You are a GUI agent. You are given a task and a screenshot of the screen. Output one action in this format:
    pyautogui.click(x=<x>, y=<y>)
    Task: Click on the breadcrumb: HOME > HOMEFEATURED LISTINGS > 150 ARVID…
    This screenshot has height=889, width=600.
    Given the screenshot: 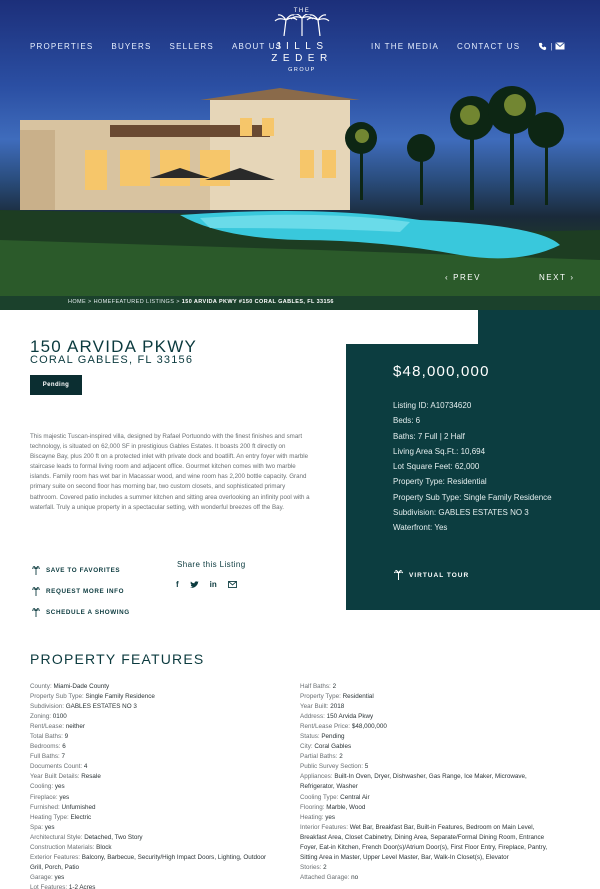 What is the action you would take?
    pyautogui.click(x=201, y=302)
    